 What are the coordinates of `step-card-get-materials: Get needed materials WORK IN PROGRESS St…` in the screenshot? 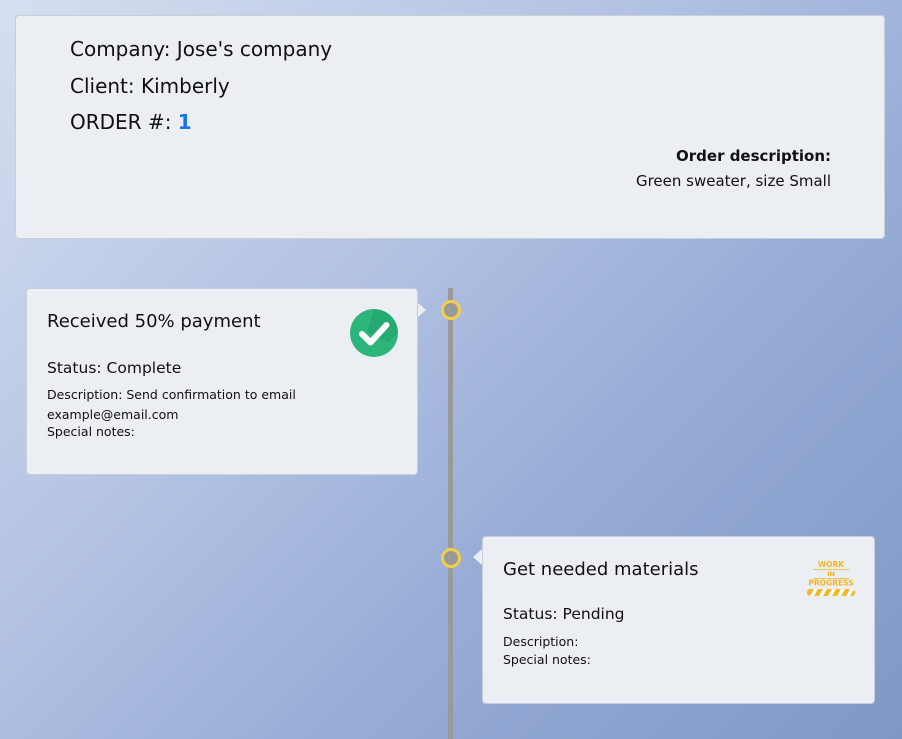 It's located at (678, 620).